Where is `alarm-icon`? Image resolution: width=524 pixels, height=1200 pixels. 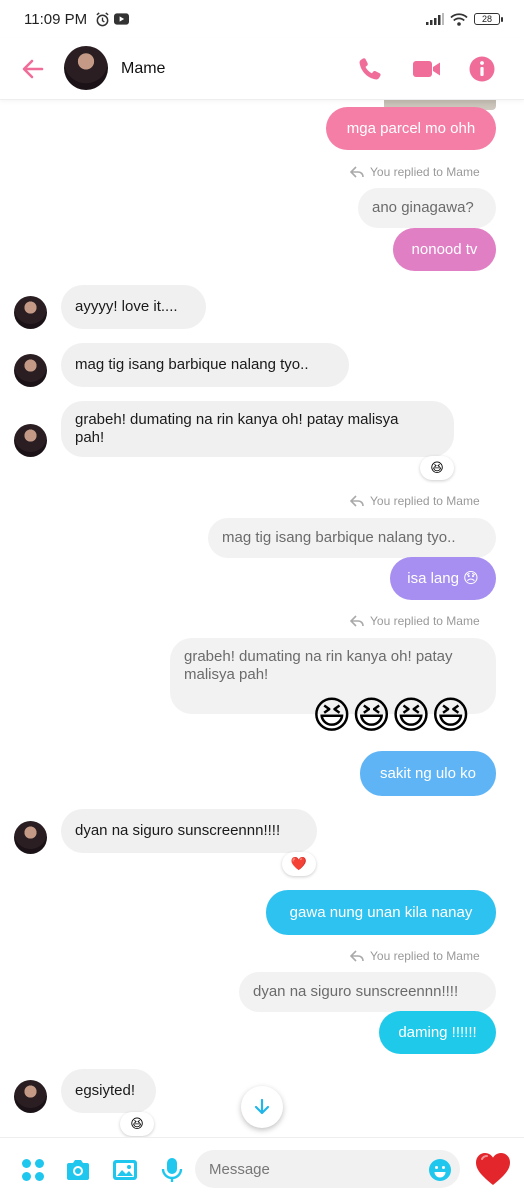 alarm-icon is located at coordinates (102, 18).